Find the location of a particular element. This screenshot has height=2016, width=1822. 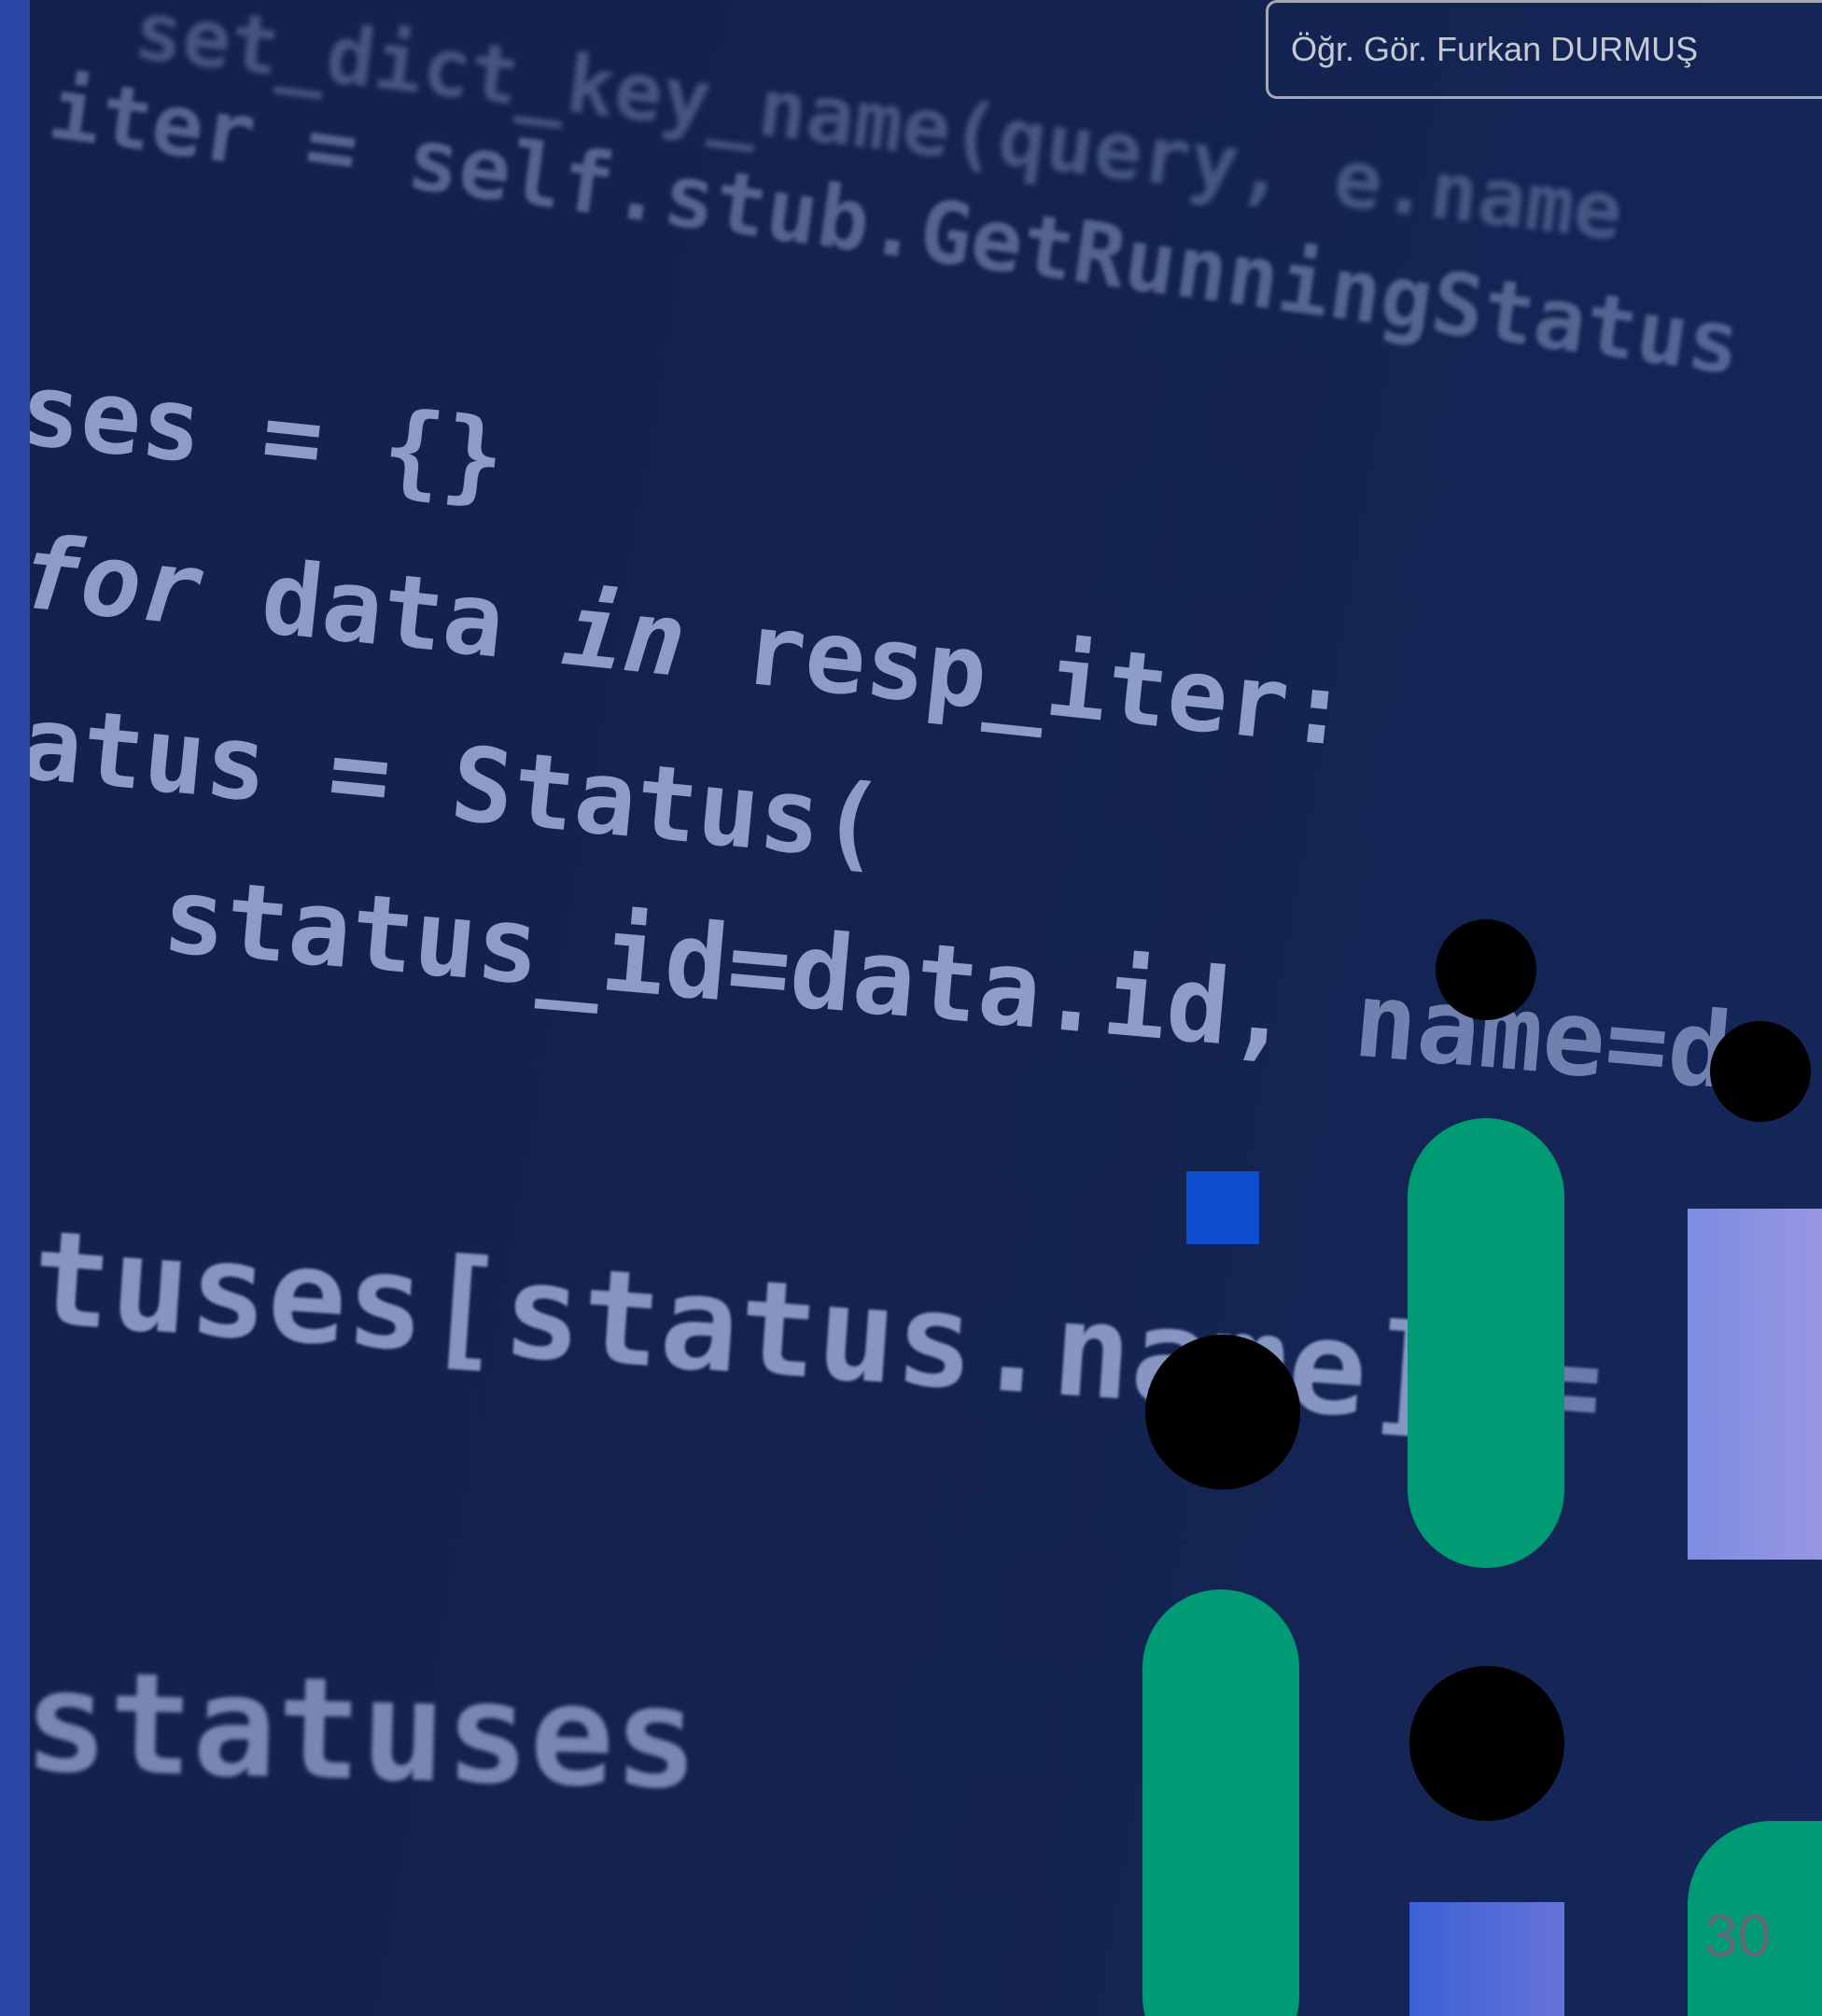

page-number: 30 is located at coordinates (1738, 1935).